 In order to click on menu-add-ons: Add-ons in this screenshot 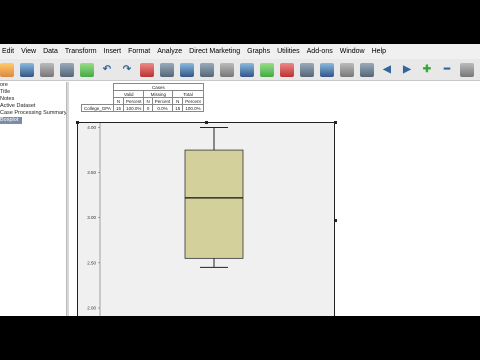, I will do `click(320, 51)`.